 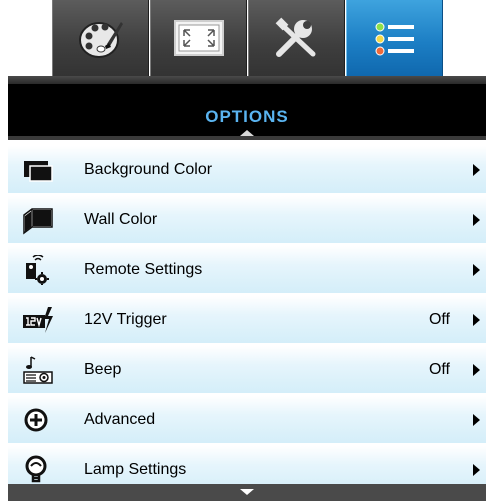 What do you see at coordinates (36, 419) in the screenshot?
I see `advanced-icon` at bounding box center [36, 419].